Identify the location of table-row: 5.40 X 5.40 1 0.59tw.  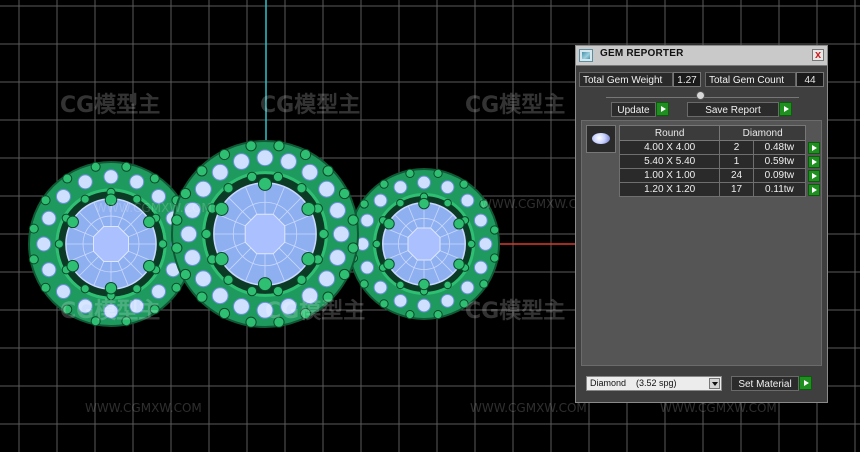
(719, 161).